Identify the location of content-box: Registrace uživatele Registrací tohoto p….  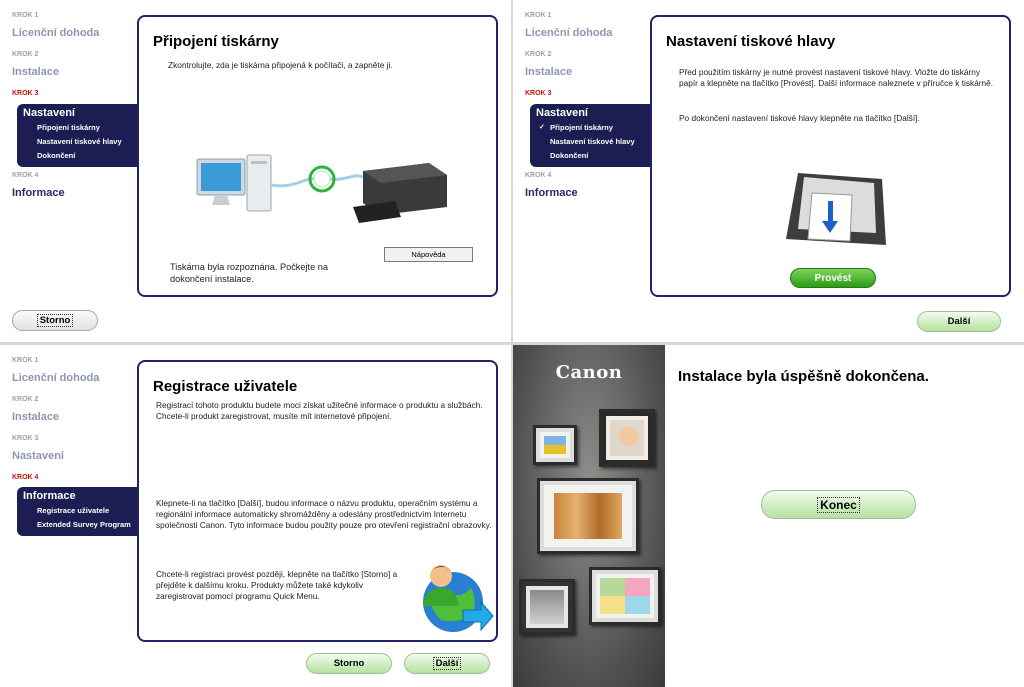
(317, 501).